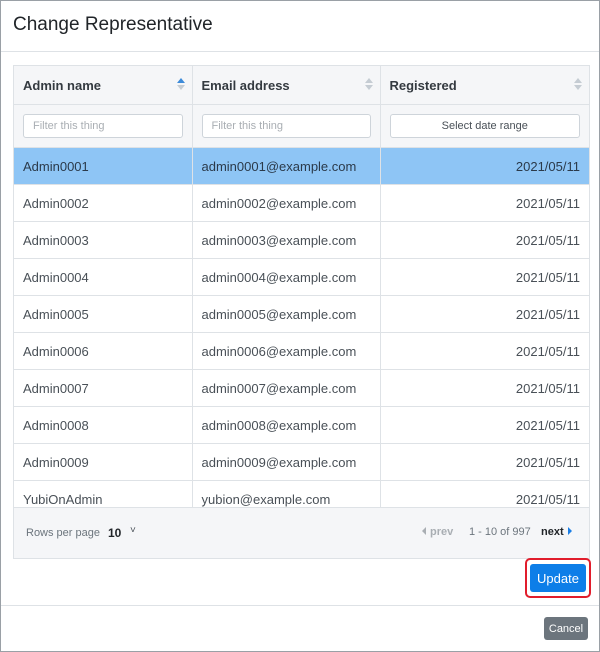  What do you see at coordinates (286, 351) in the screenshot?
I see `email-cell: admin0006@example.com` at bounding box center [286, 351].